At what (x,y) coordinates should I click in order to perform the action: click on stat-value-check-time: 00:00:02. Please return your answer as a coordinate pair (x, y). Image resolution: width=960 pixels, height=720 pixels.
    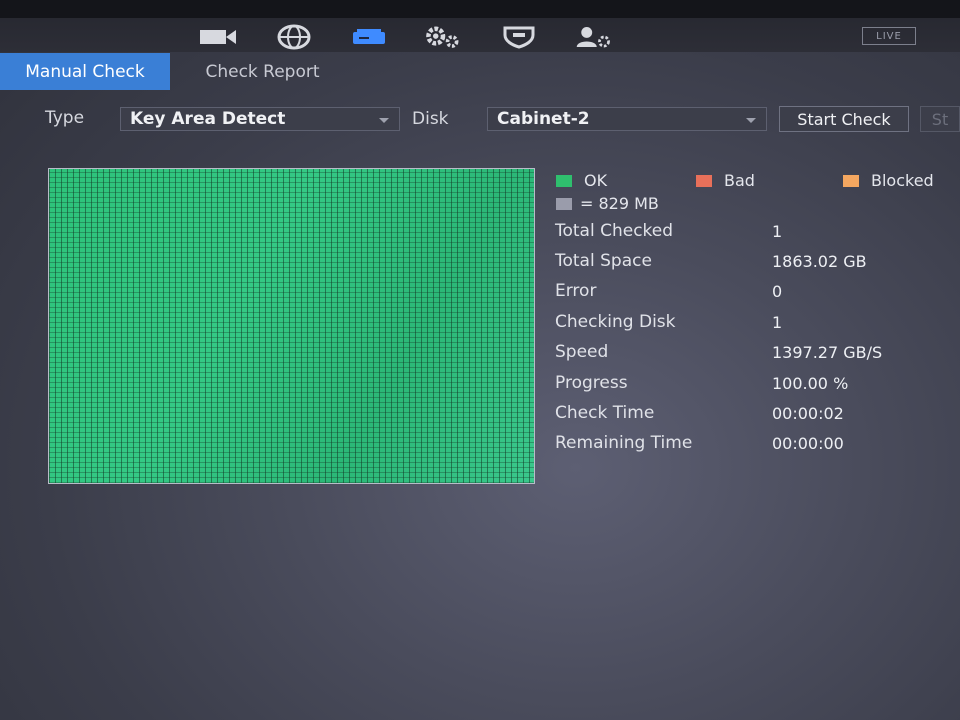
    Looking at the image, I should click on (808, 413).